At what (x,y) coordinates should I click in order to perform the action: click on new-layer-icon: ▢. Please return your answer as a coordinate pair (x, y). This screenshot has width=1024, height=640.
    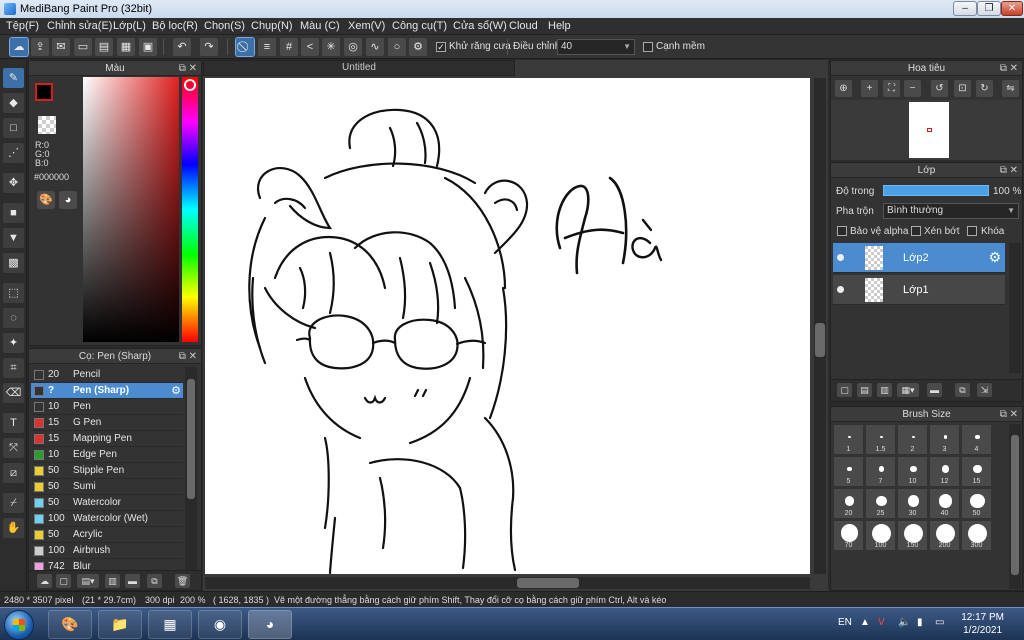
    Looking at the image, I should click on (844, 390).